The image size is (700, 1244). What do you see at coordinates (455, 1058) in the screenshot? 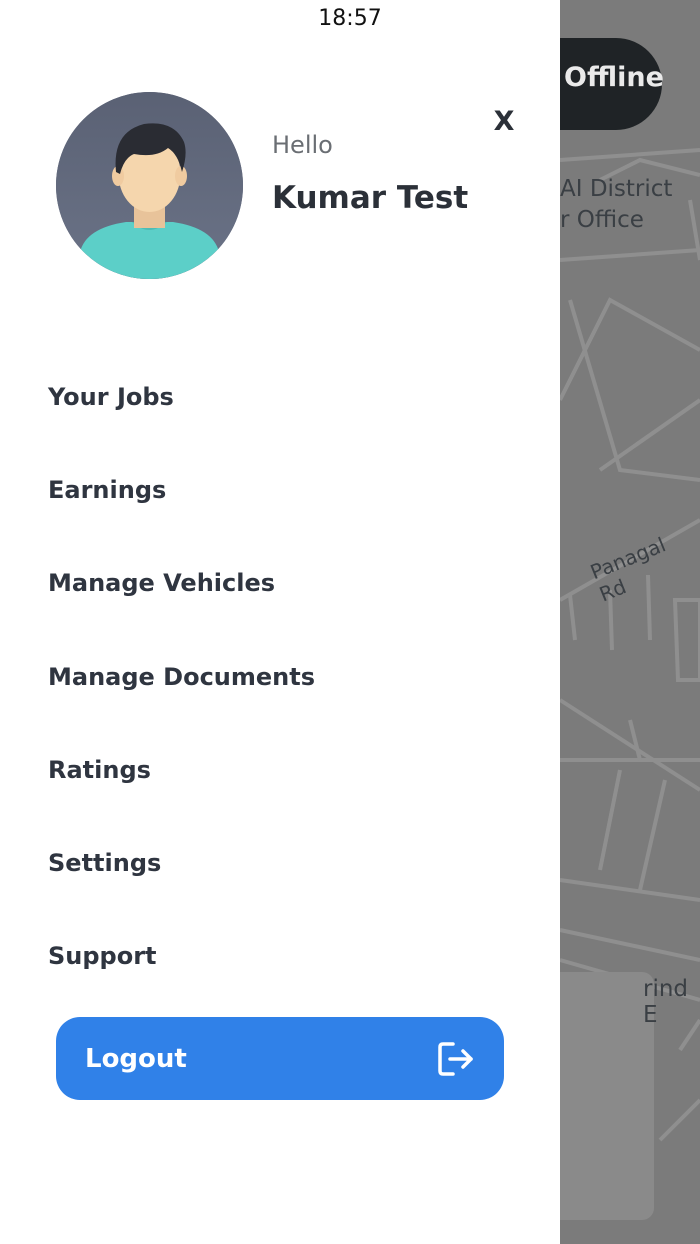
I see `logout-icon` at bounding box center [455, 1058].